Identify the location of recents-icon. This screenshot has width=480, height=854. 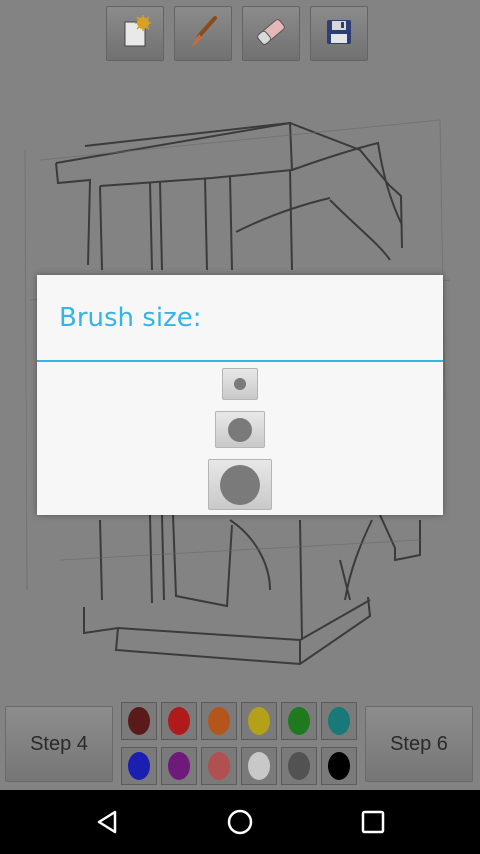
(373, 822).